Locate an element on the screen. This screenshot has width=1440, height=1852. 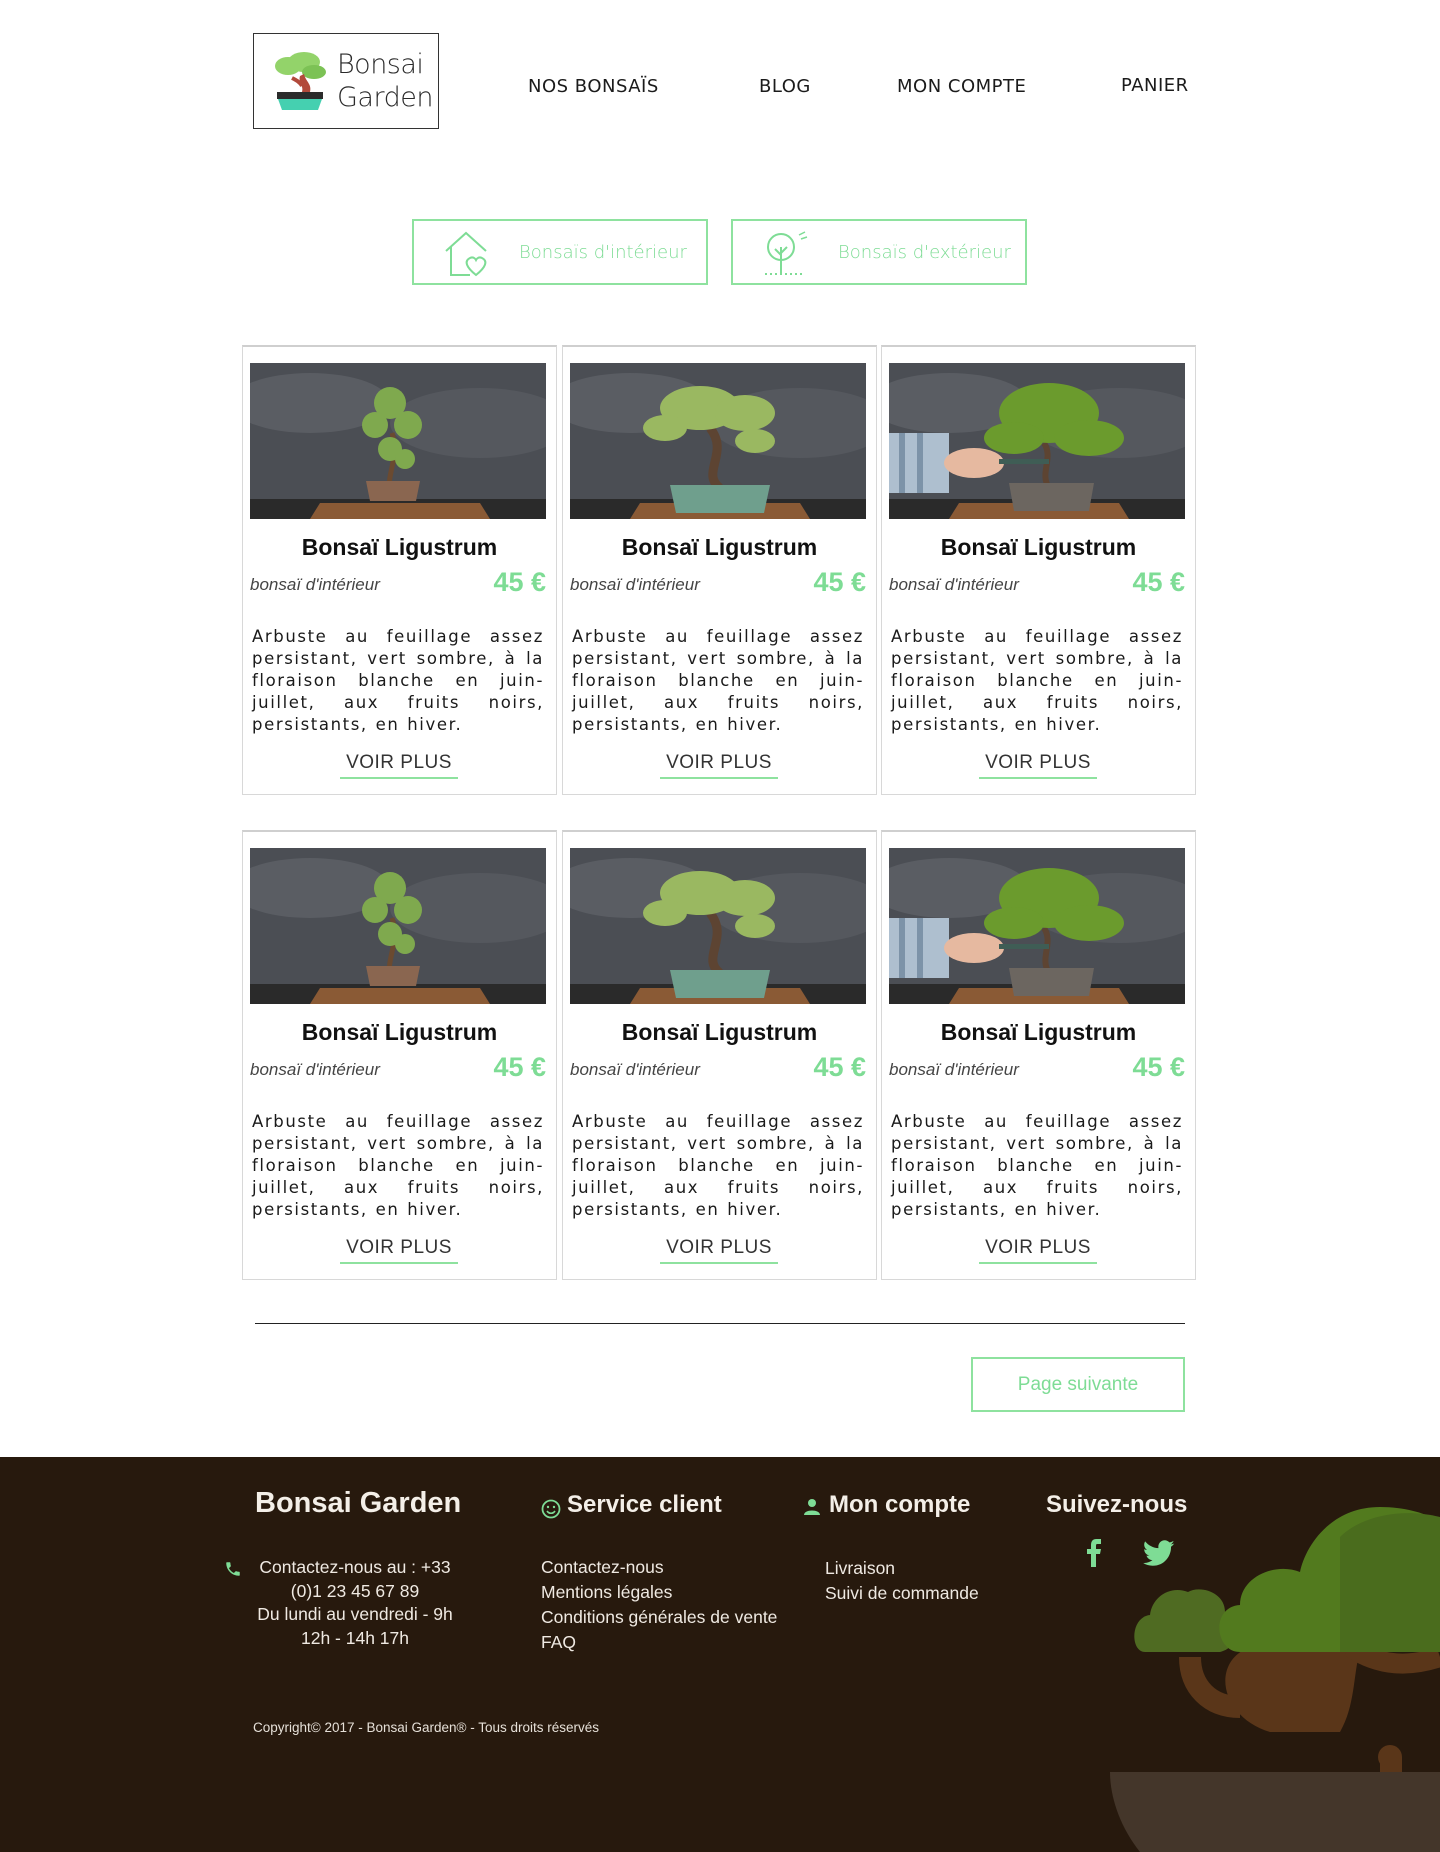
site-logo: Bonsai Garden is located at coordinates (346, 81).